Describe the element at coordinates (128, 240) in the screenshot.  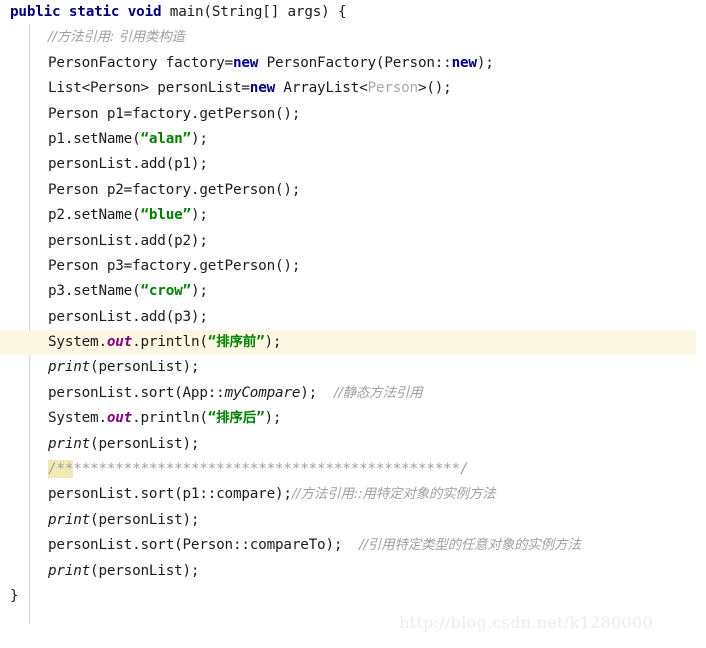
I see `code-token: personList.add(p2);` at that location.